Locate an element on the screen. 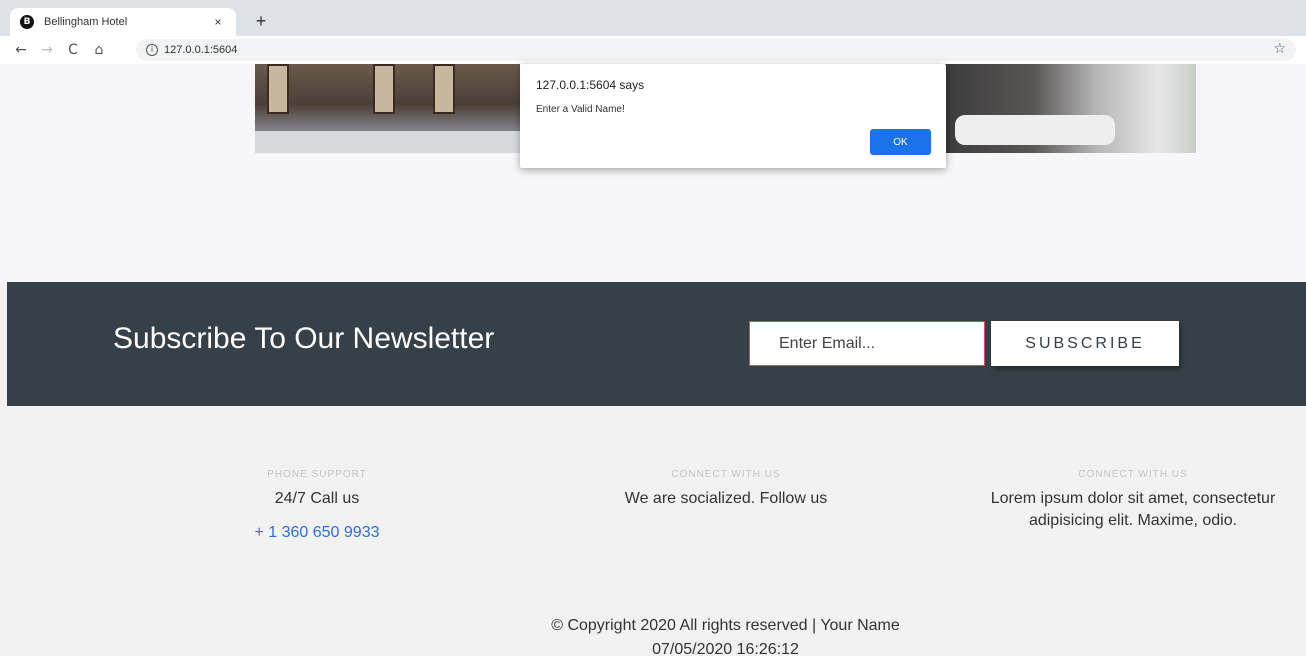  newsletter-title: Subscribe To Our Newsletter is located at coordinates (304, 338).